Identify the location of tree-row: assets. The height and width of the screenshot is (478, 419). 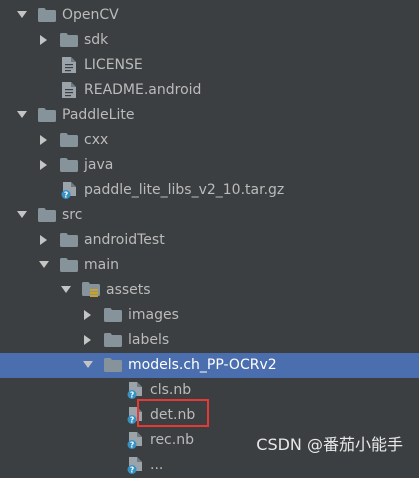
(209, 290).